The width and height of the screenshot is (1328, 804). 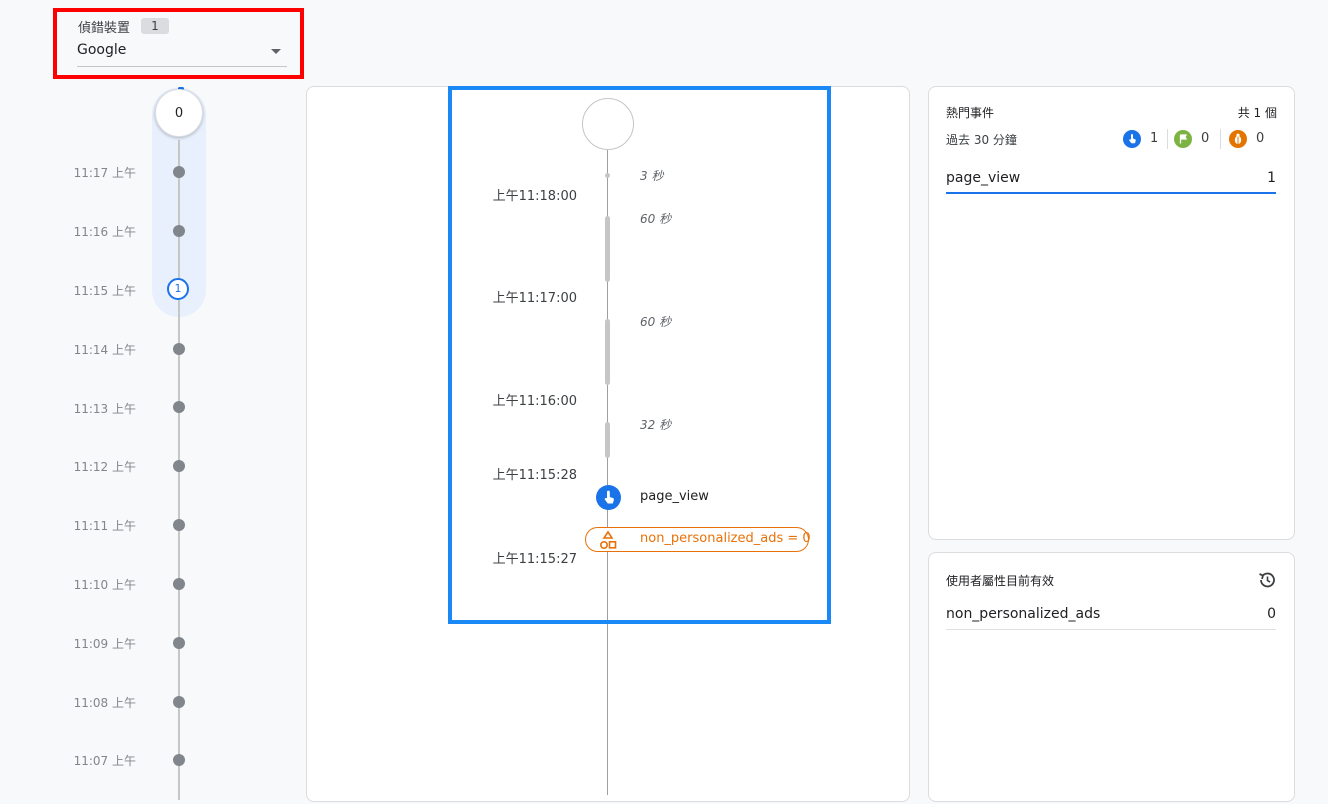 What do you see at coordinates (178, 289) in the screenshot?
I see `minute-active-count: 1` at bounding box center [178, 289].